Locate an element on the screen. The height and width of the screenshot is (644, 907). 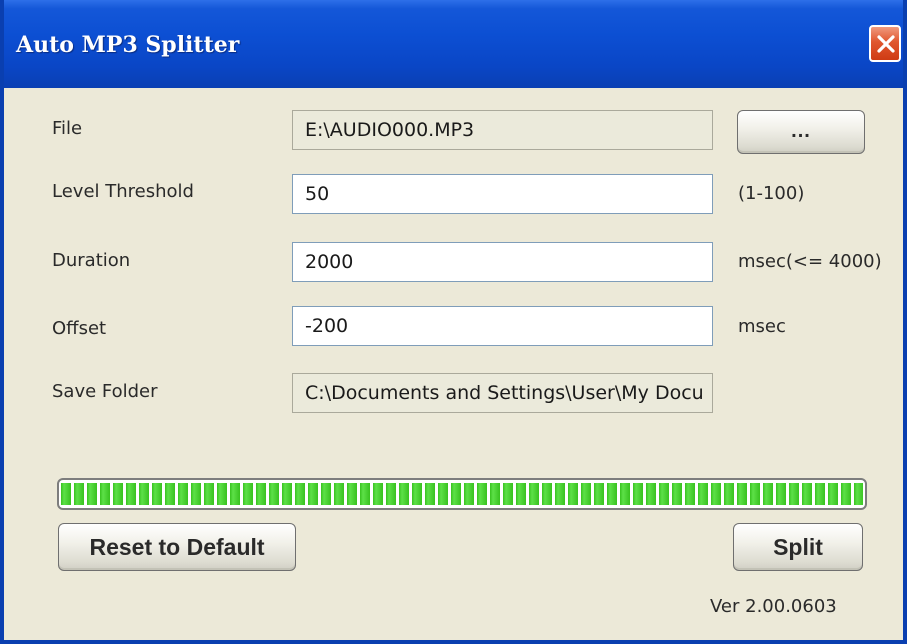
save-folder-field: C:\Documents and Settings\User\My Docu is located at coordinates (502, 393).